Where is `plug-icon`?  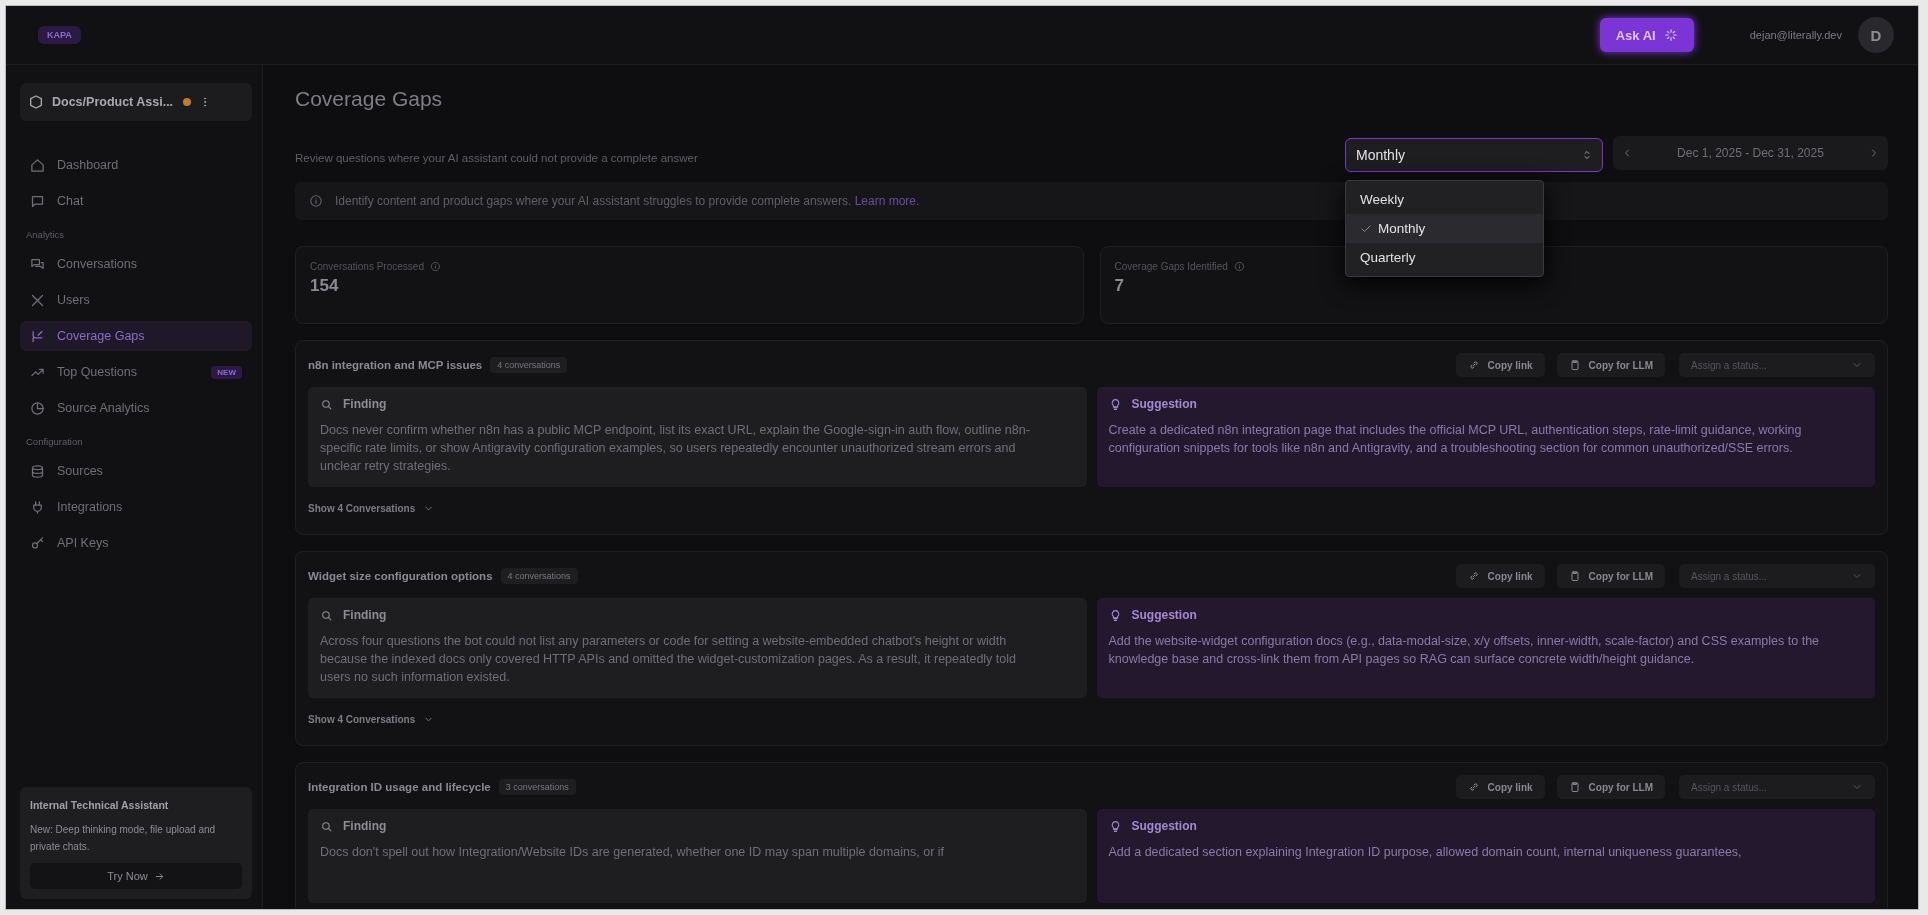
plug-icon is located at coordinates (37, 507).